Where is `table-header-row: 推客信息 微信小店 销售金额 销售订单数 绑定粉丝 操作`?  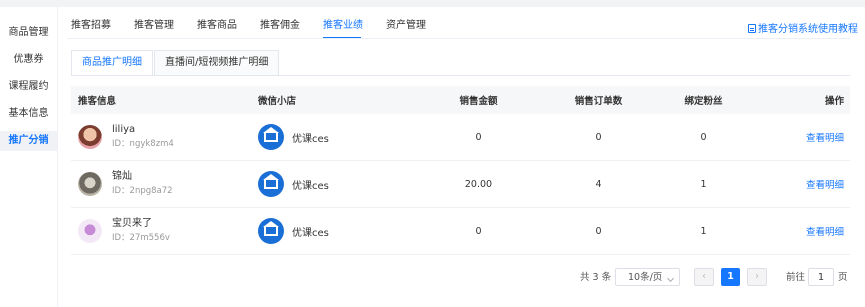
table-header-row: 推客信息 微信小店 销售金额 销售订单数 绑定粉丝 操作 is located at coordinates (460, 100).